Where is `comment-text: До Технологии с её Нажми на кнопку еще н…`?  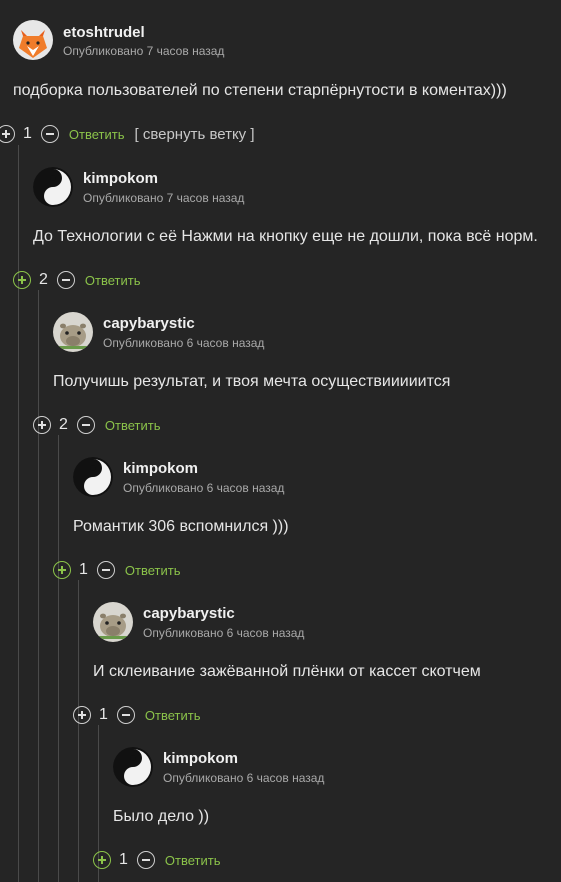 comment-text: До Технологии с её Нажми на кнопку еще н… is located at coordinates (285, 236).